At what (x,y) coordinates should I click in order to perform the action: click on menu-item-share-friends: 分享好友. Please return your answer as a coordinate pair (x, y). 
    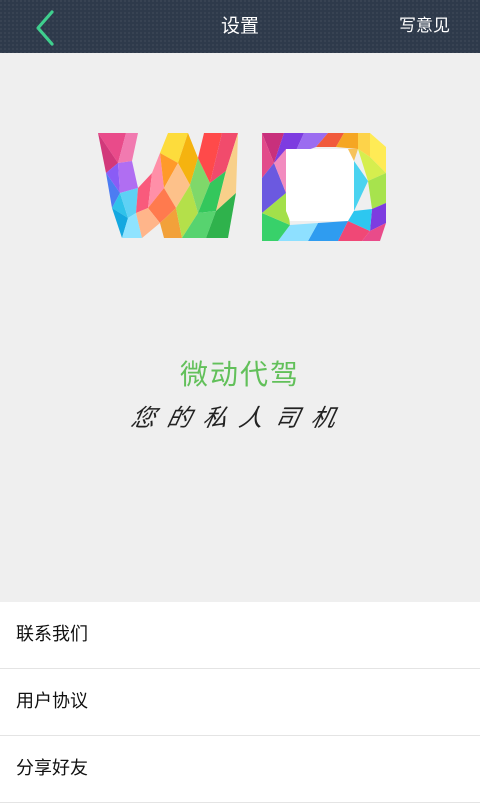
    Looking at the image, I should click on (240, 769).